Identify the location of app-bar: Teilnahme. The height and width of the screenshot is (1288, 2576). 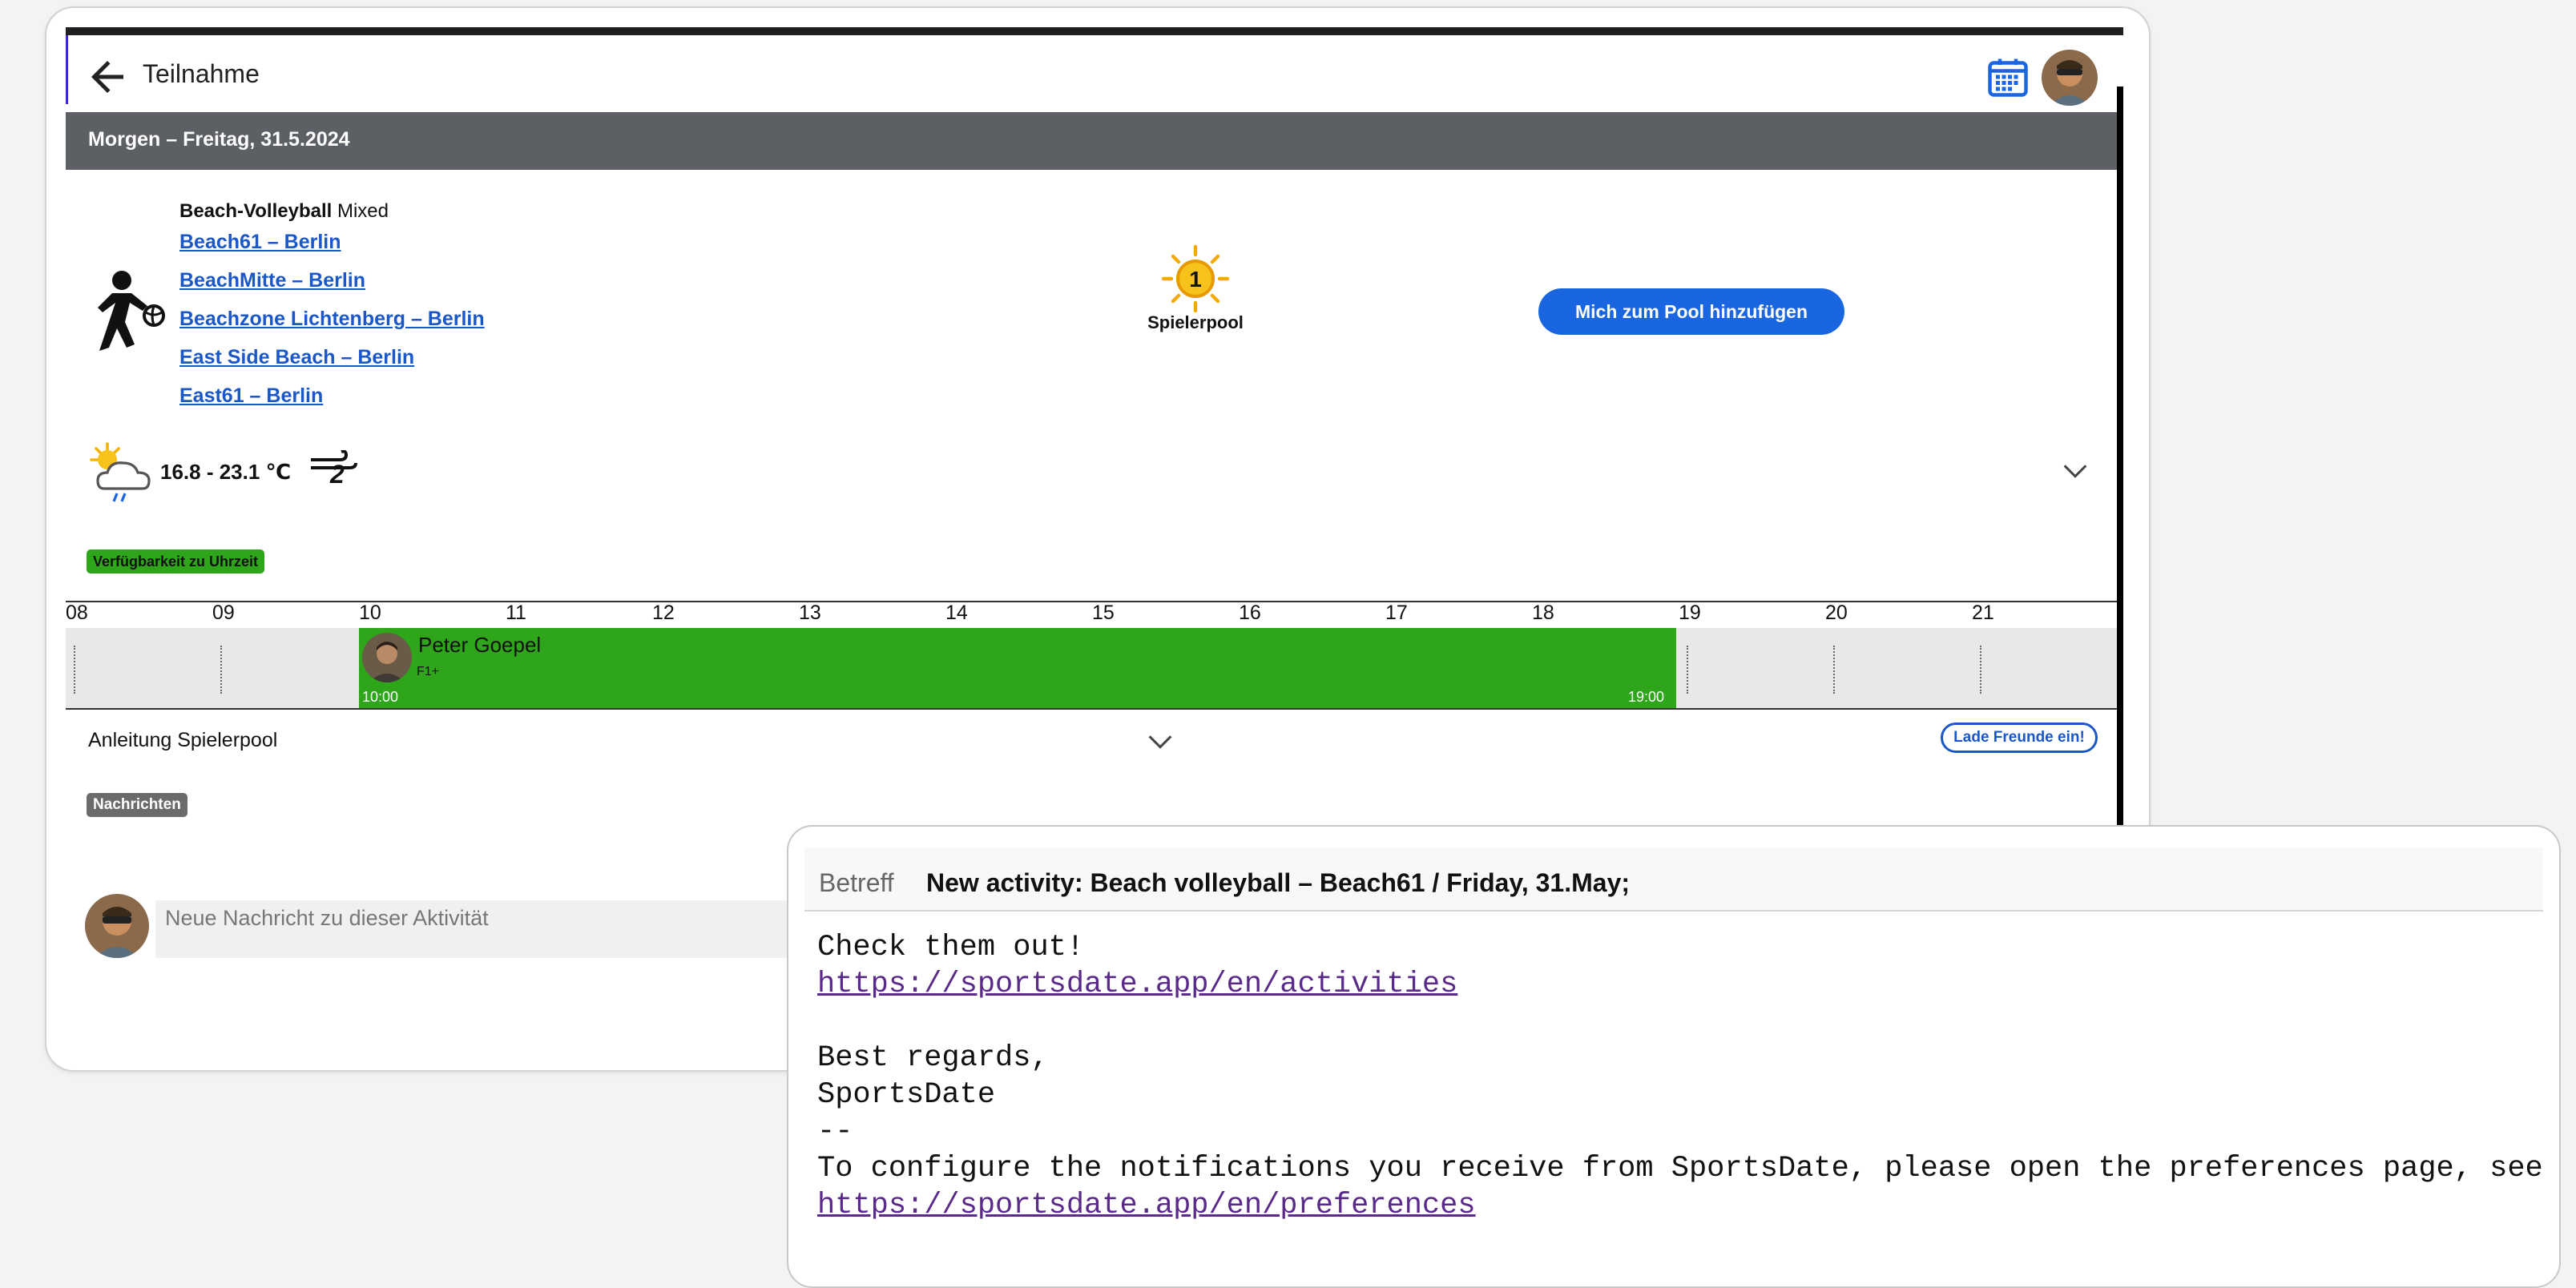
(1091, 76).